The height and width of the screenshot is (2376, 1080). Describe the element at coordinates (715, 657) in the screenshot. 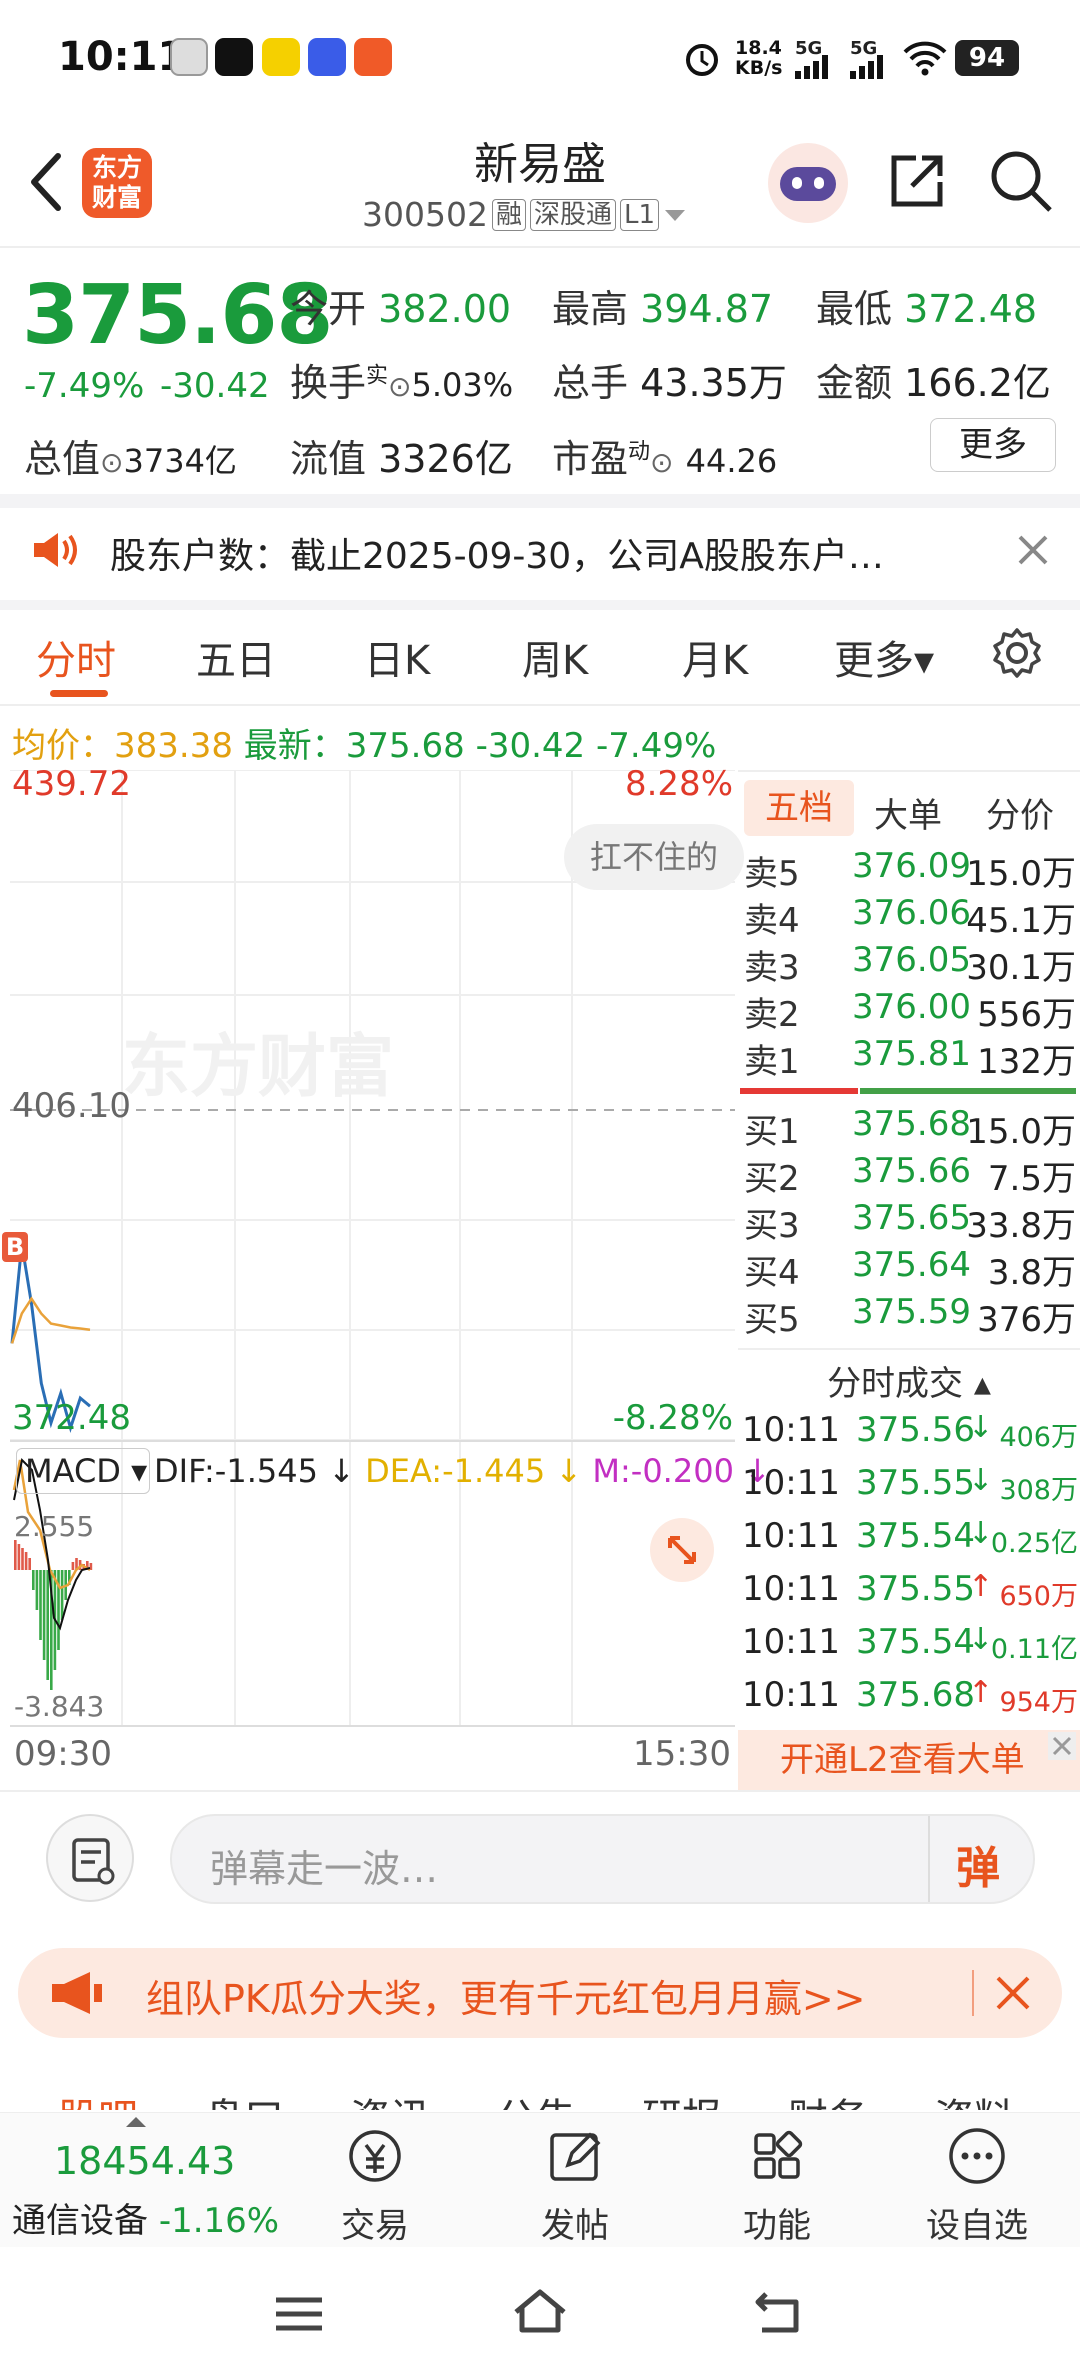

I see `tab-monthly-k: 月K` at that location.